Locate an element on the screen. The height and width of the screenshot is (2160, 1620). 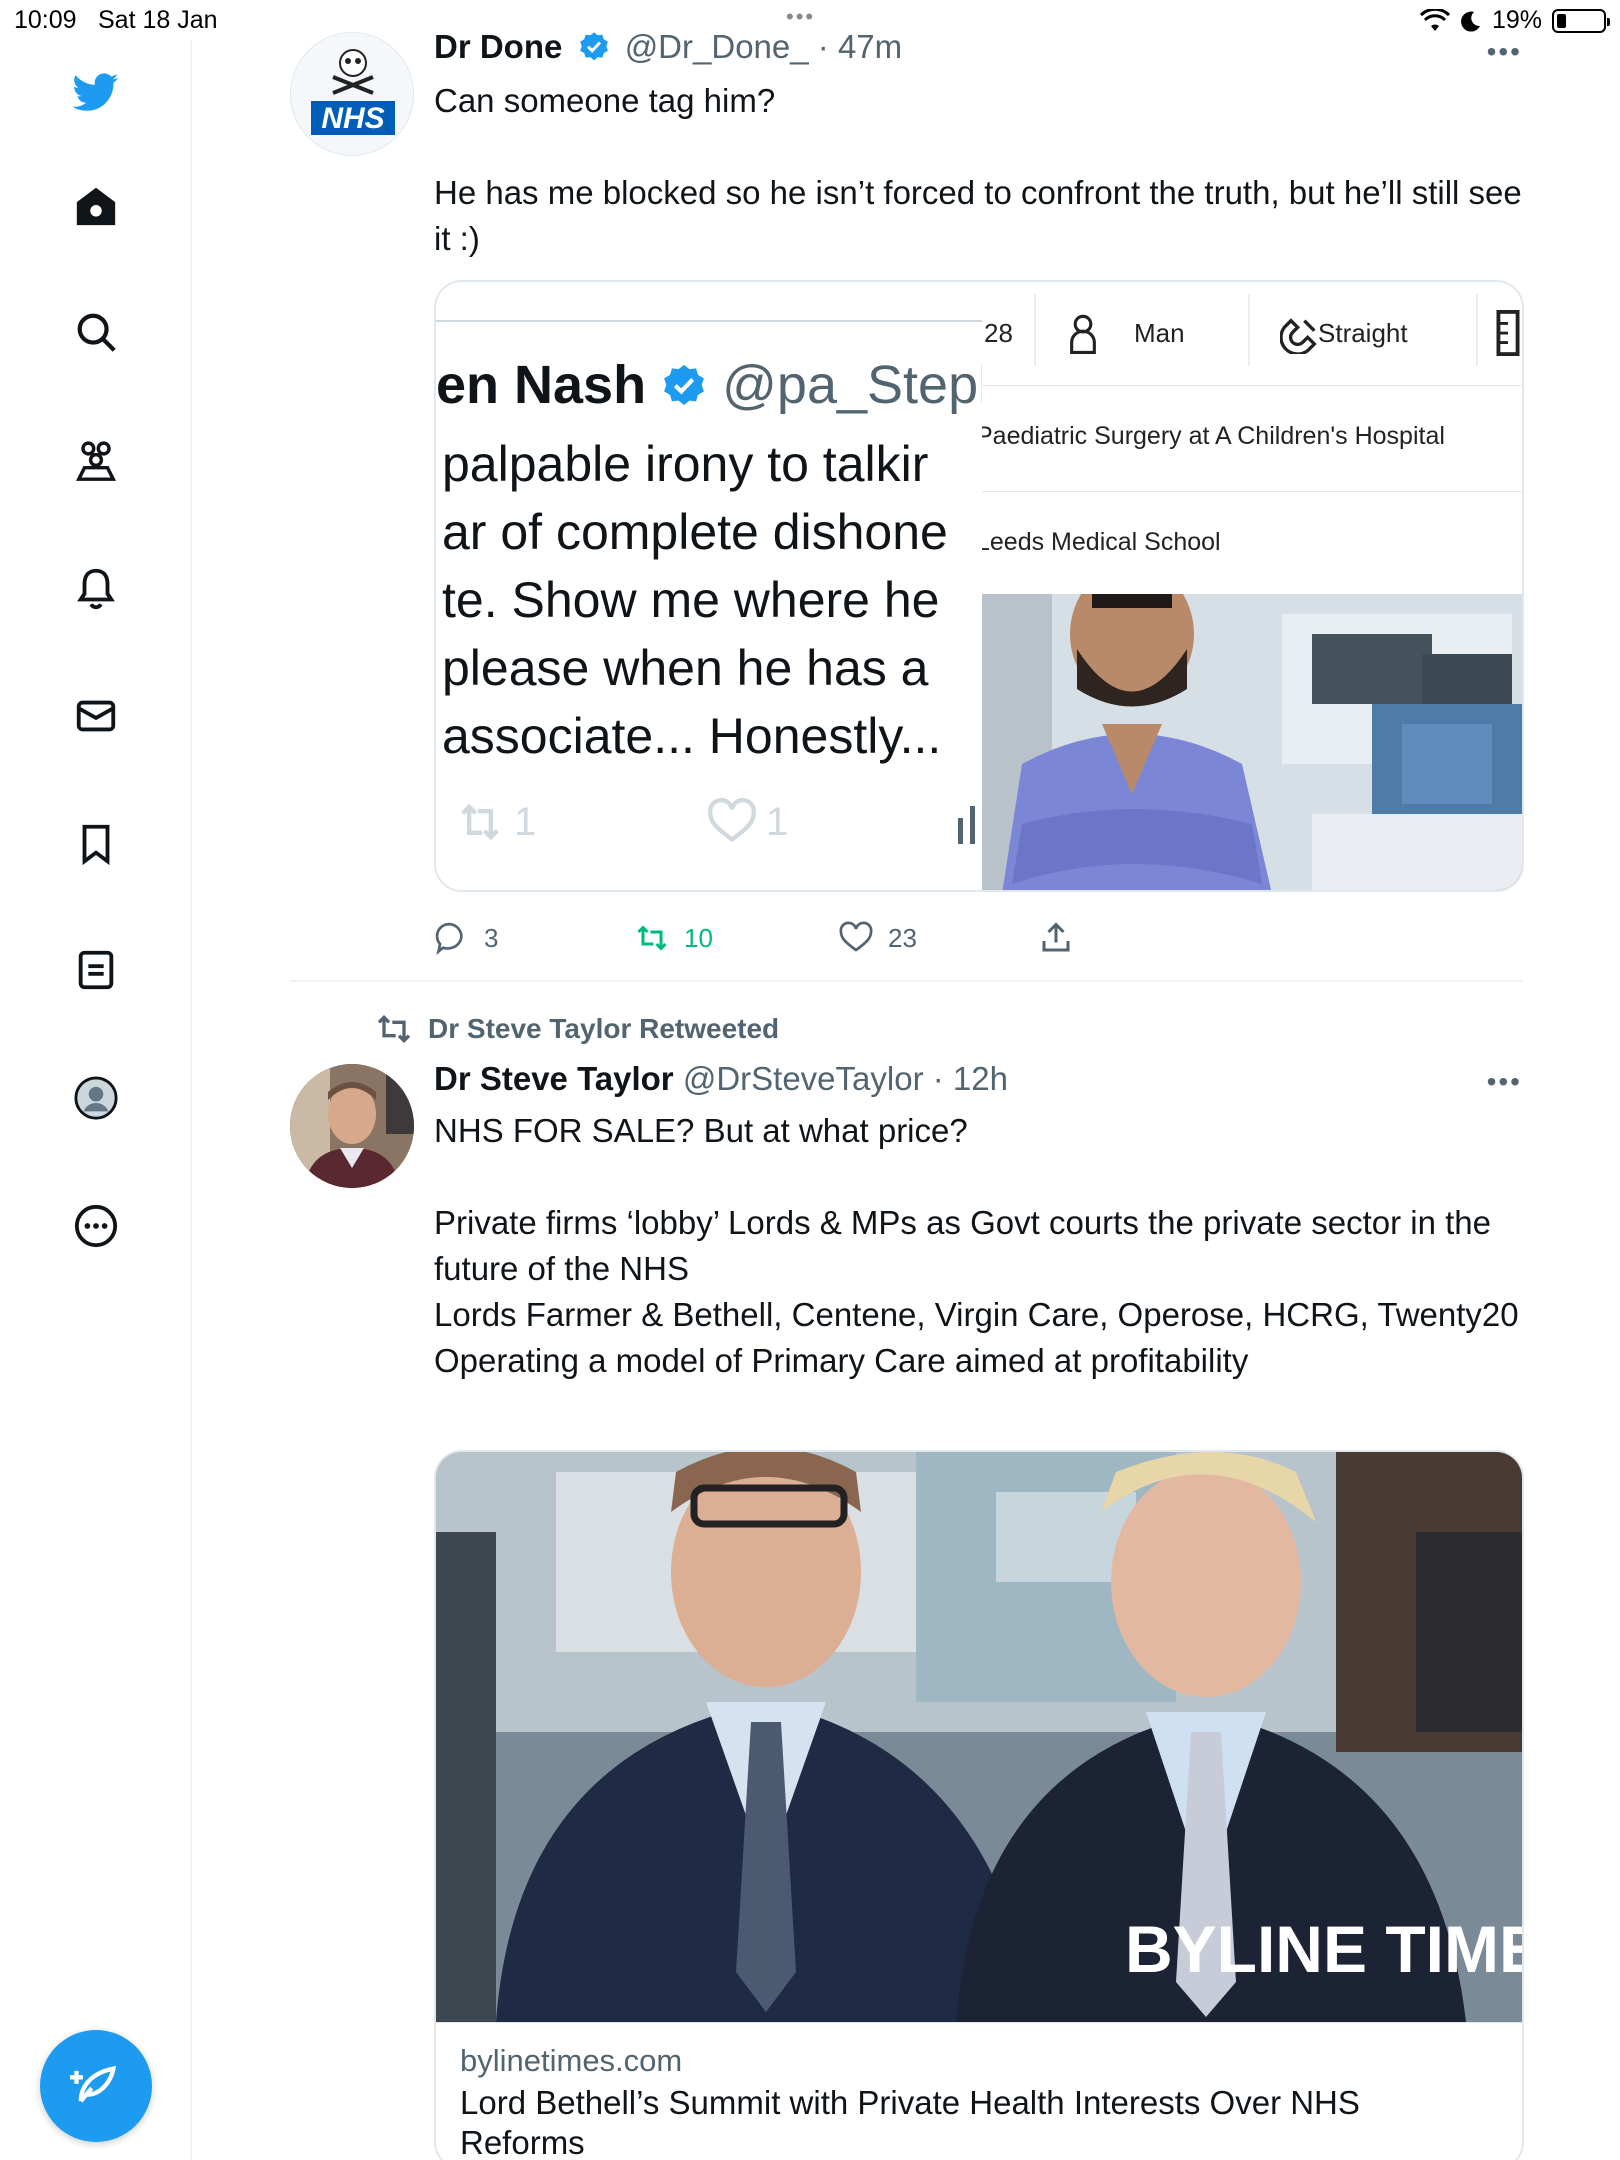
compose-tweet-button is located at coordinates (96, 2086).